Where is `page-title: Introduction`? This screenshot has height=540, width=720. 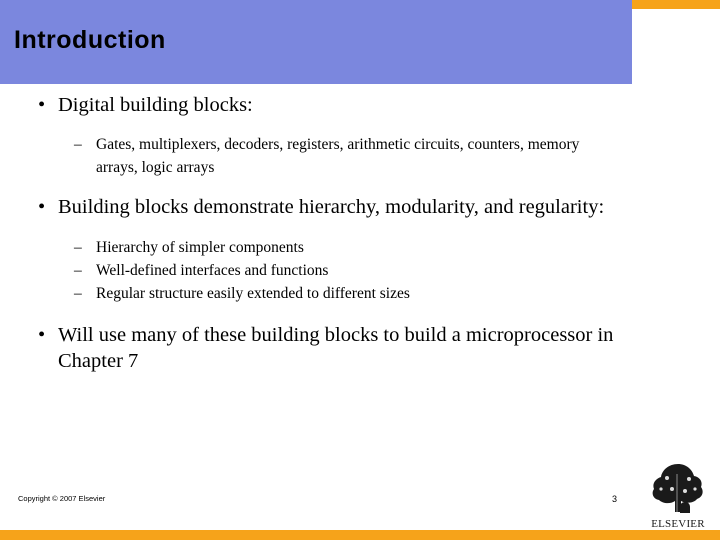
page-title: Introduction is located at coordinates (90, 40).